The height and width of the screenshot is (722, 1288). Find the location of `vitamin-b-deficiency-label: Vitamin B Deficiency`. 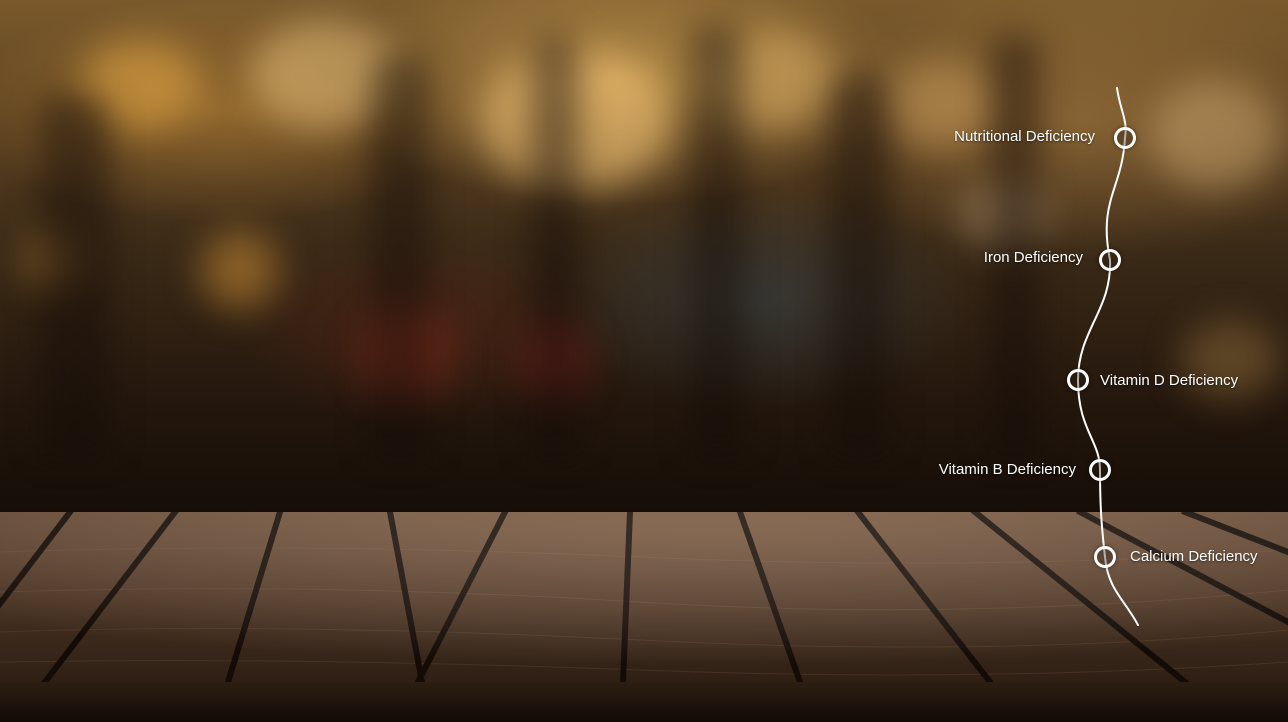

vitamin-b-deficiency-label: Vitamin B Deficiency is located at coordinates (1007, 469).